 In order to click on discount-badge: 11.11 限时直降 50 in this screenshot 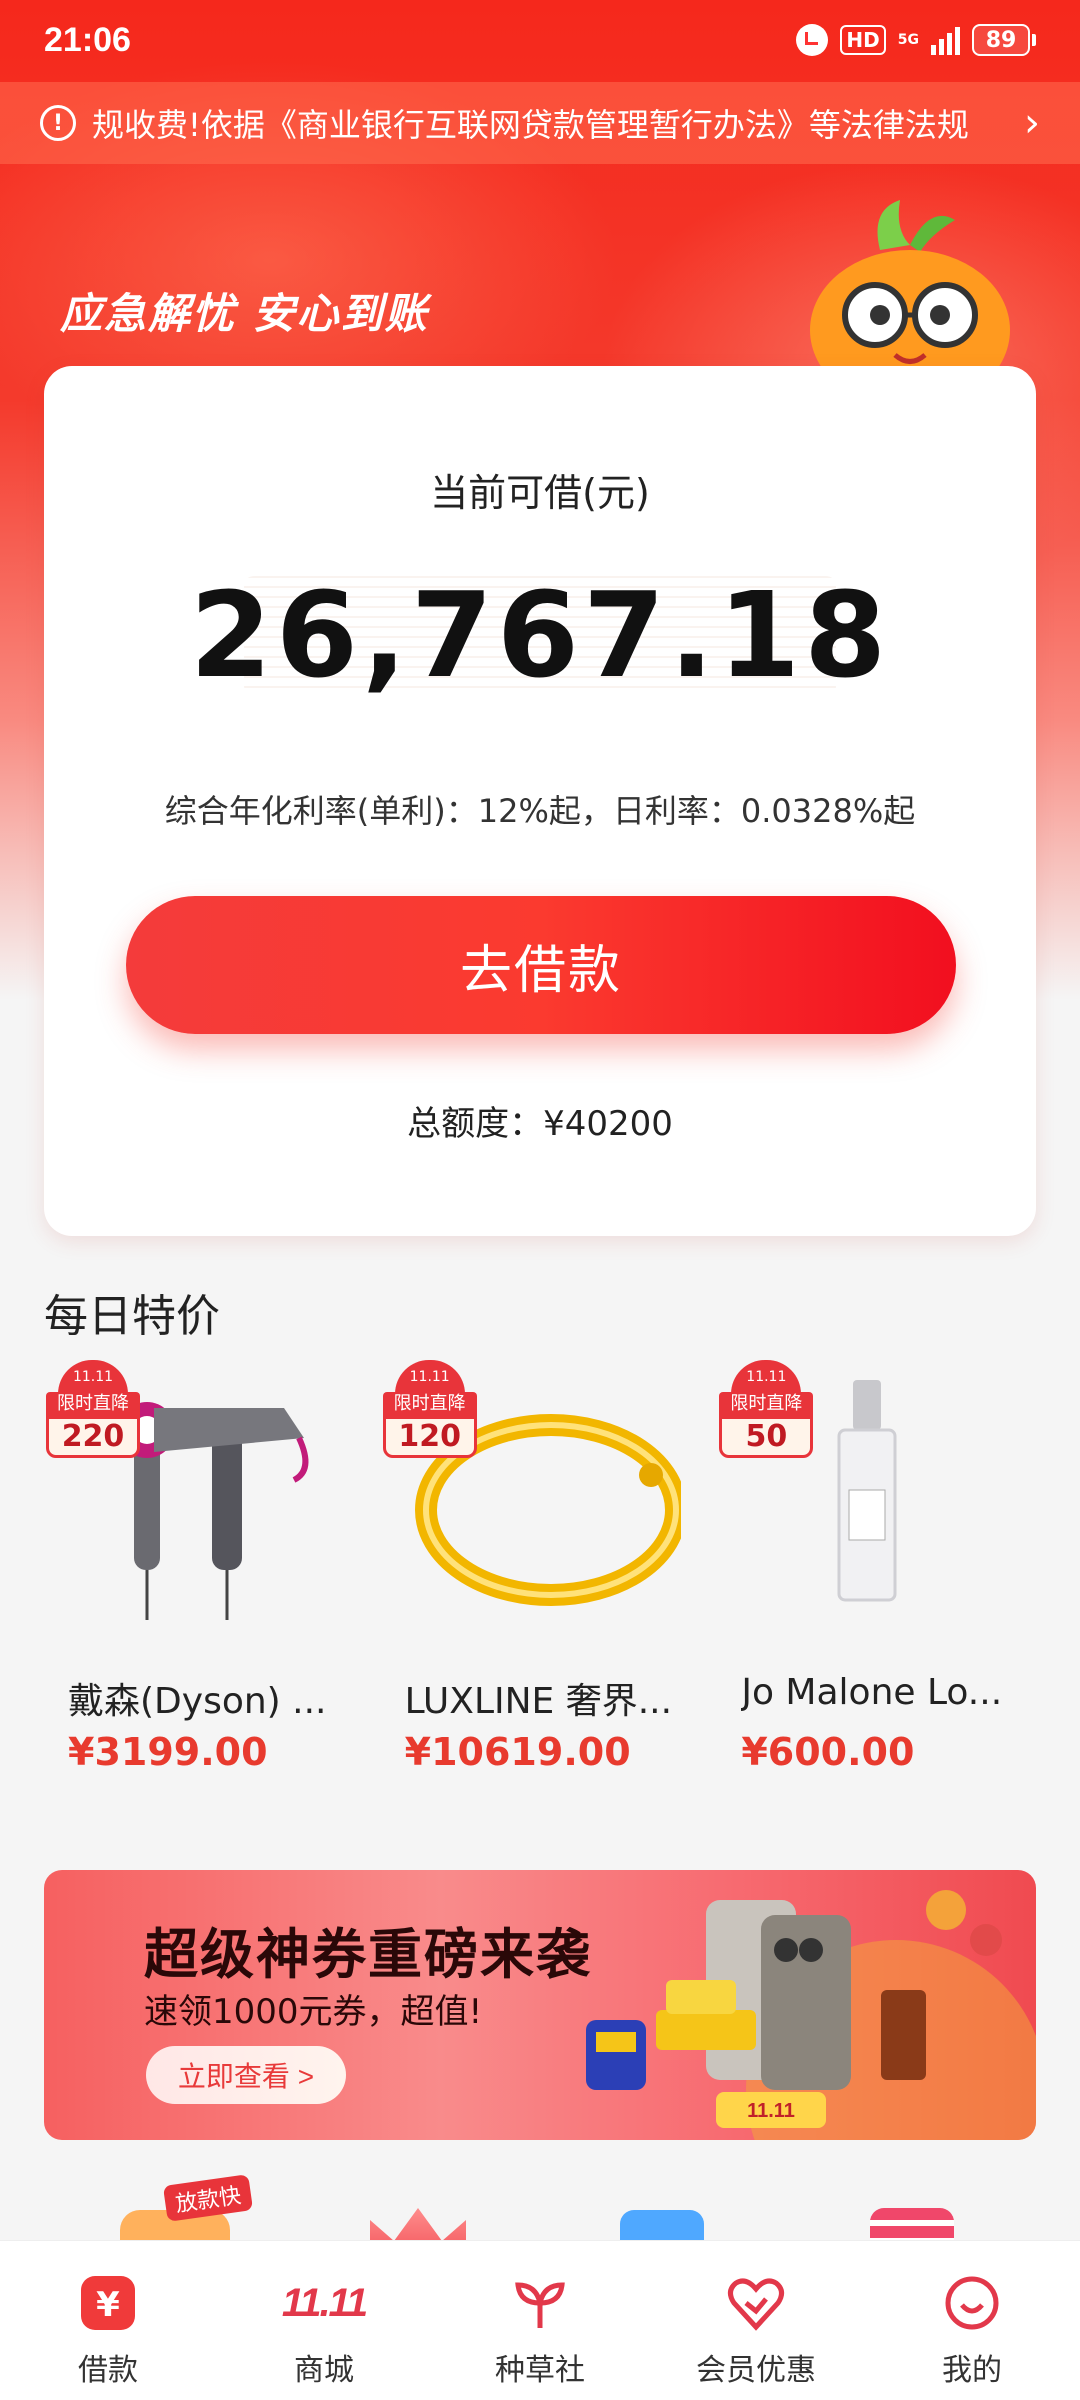, I will do `click(766, 1414)`.